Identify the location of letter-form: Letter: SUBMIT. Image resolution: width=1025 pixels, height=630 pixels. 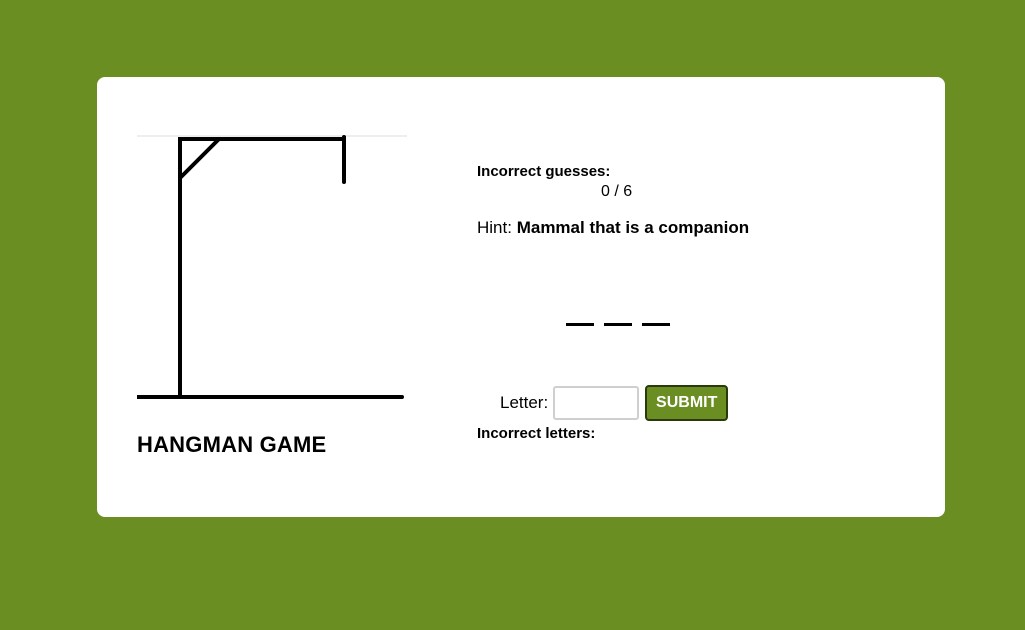
(614, 403).